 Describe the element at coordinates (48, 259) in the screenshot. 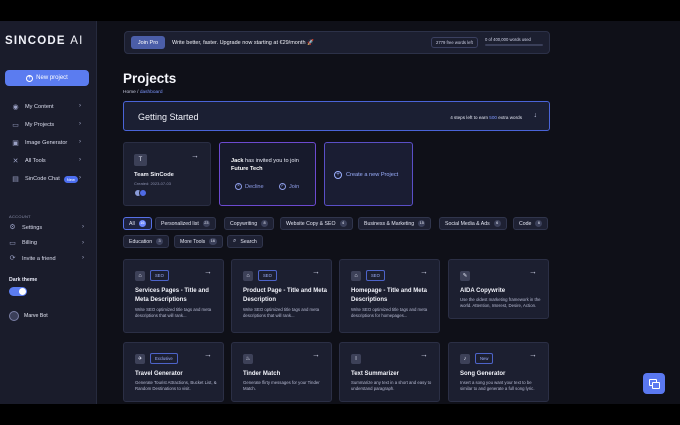

I see `sidebar-item-invite: ⟳ Invite a friend ›` at that location.